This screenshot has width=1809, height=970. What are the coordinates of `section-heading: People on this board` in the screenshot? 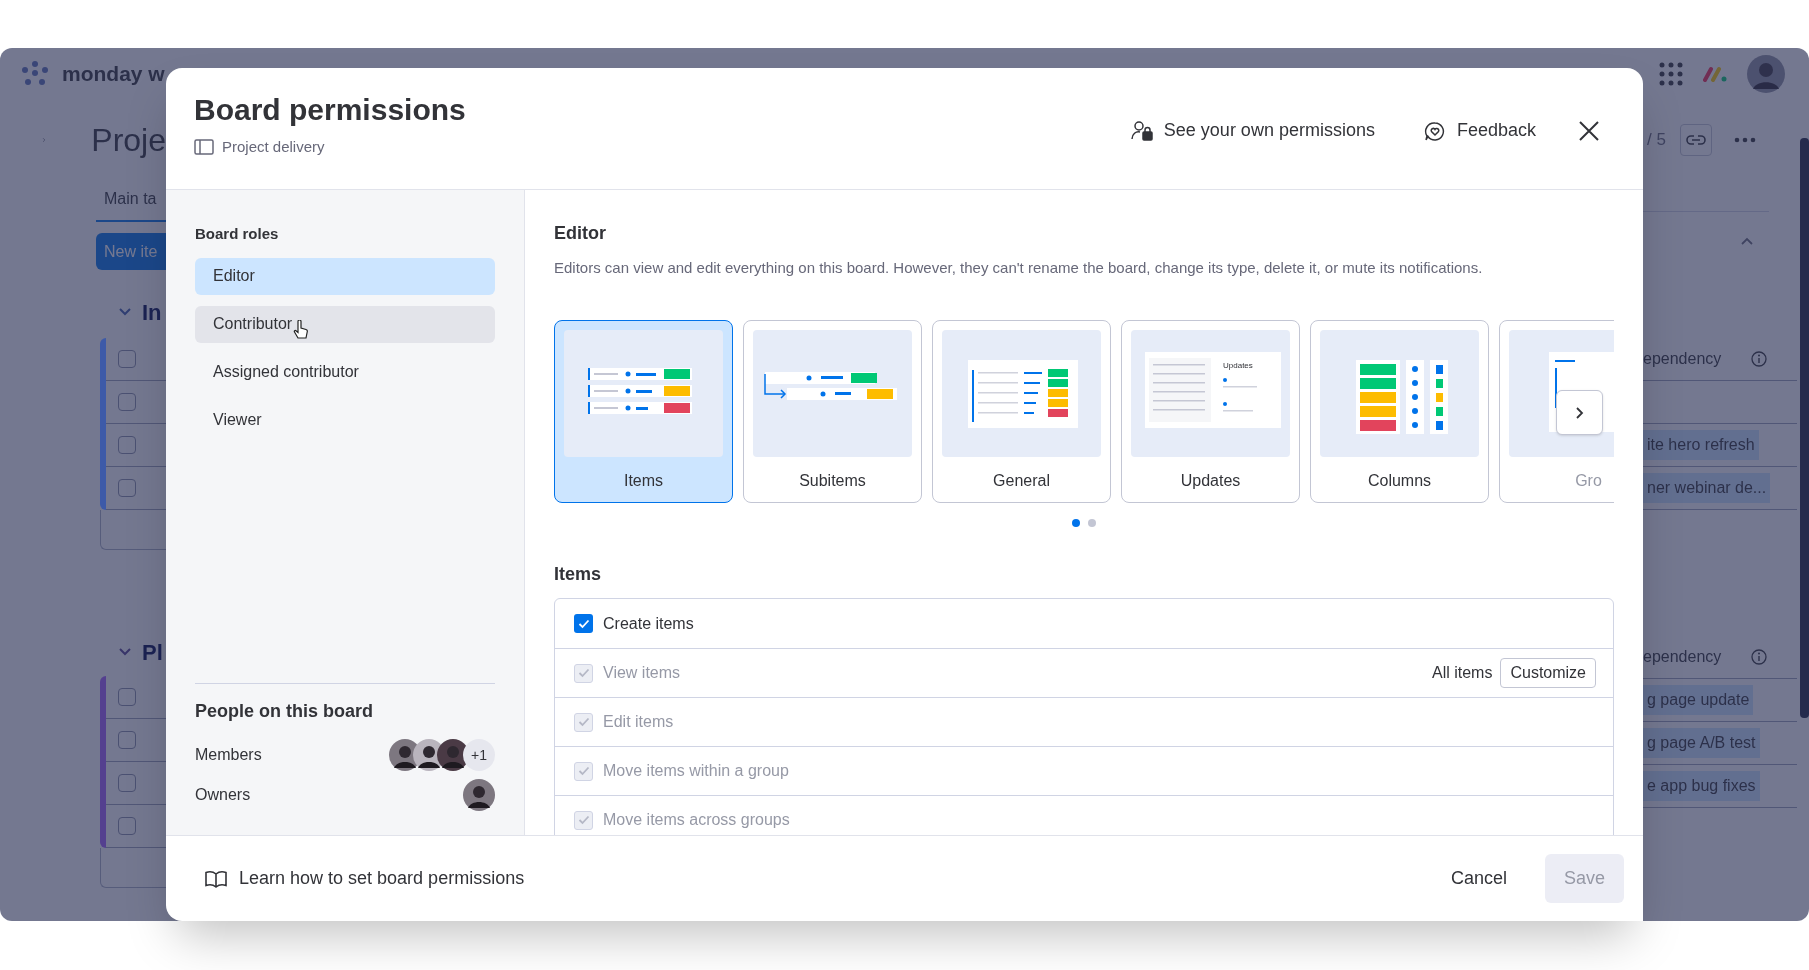 It's located at (284, 711).